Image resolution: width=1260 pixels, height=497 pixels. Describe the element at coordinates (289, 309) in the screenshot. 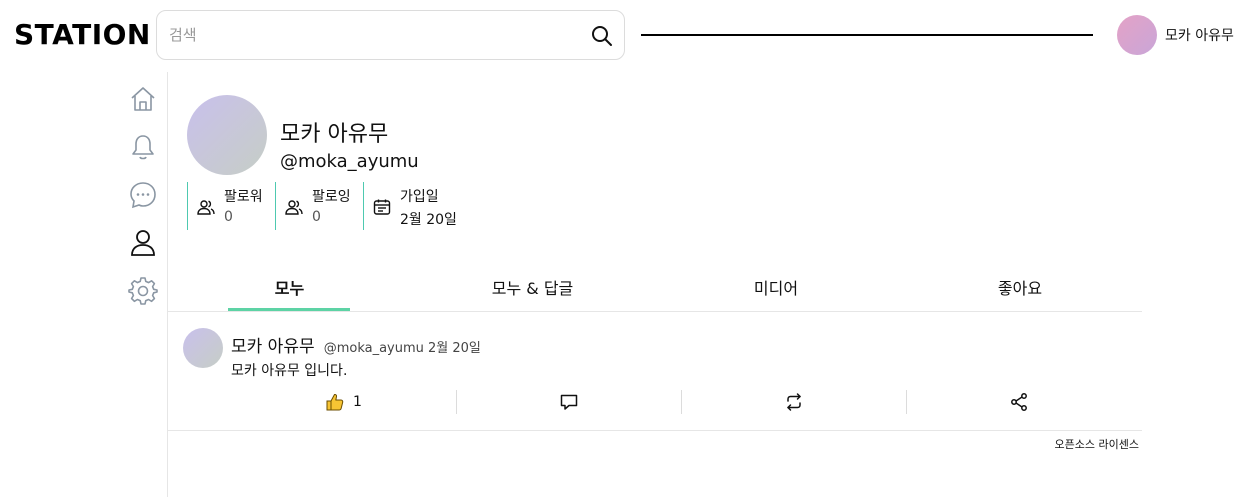

I see `active-tab-indicator` at that location.